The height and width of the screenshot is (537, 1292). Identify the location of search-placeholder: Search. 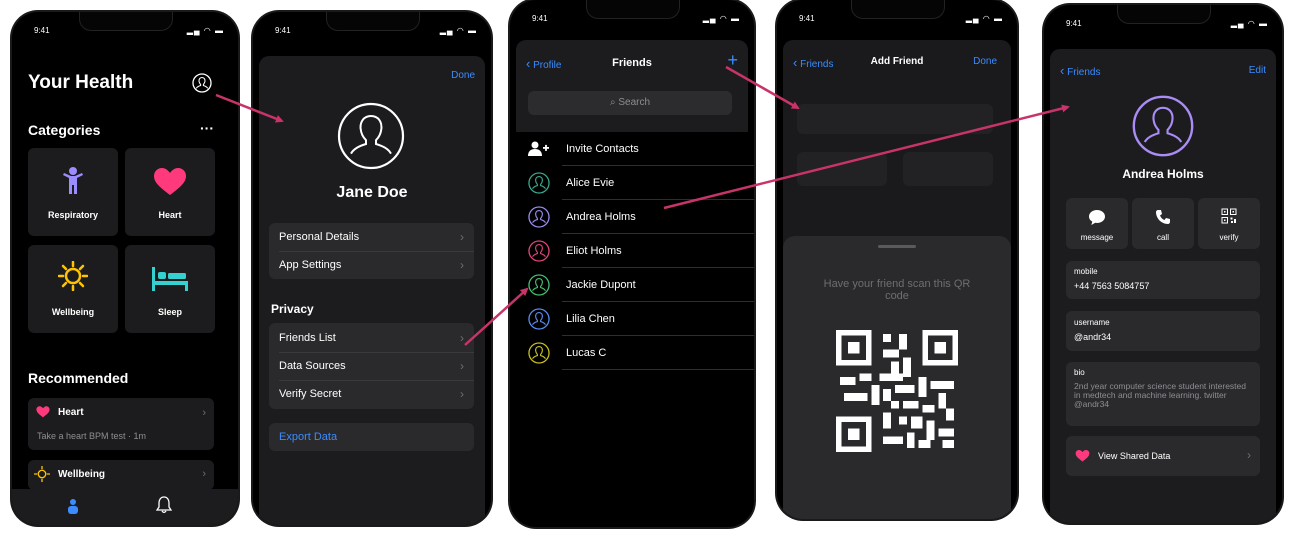
(634, 102).